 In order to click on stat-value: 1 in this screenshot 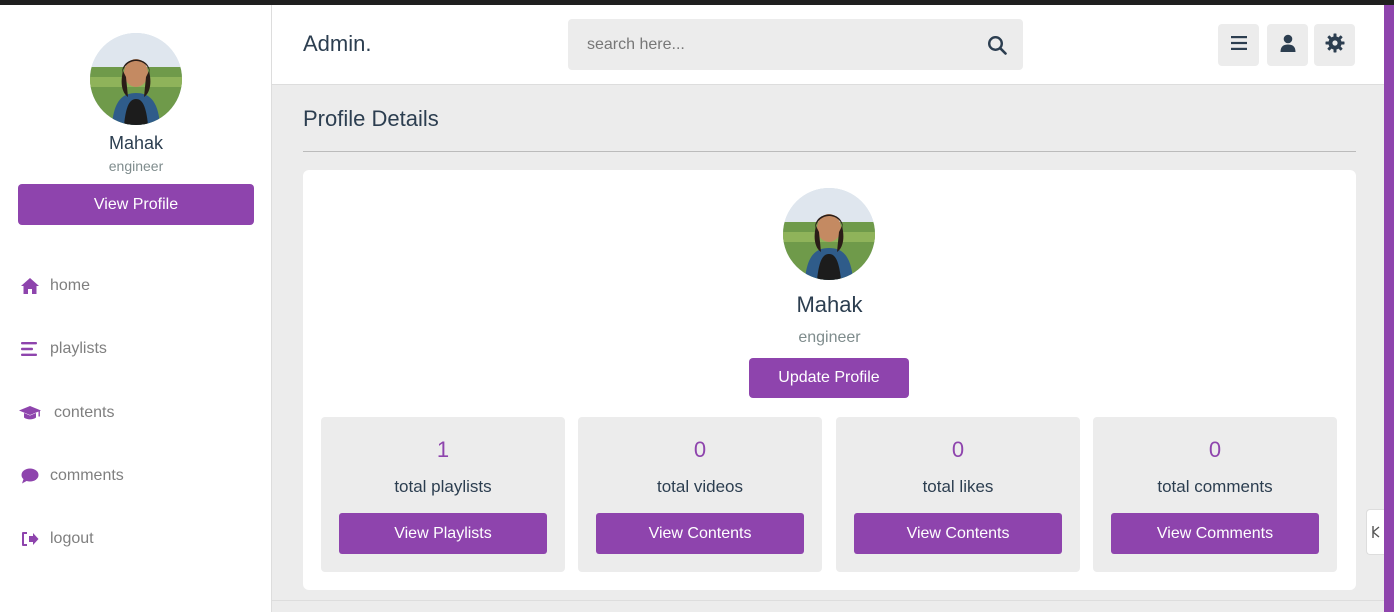, I will do `click(443, 449)`.